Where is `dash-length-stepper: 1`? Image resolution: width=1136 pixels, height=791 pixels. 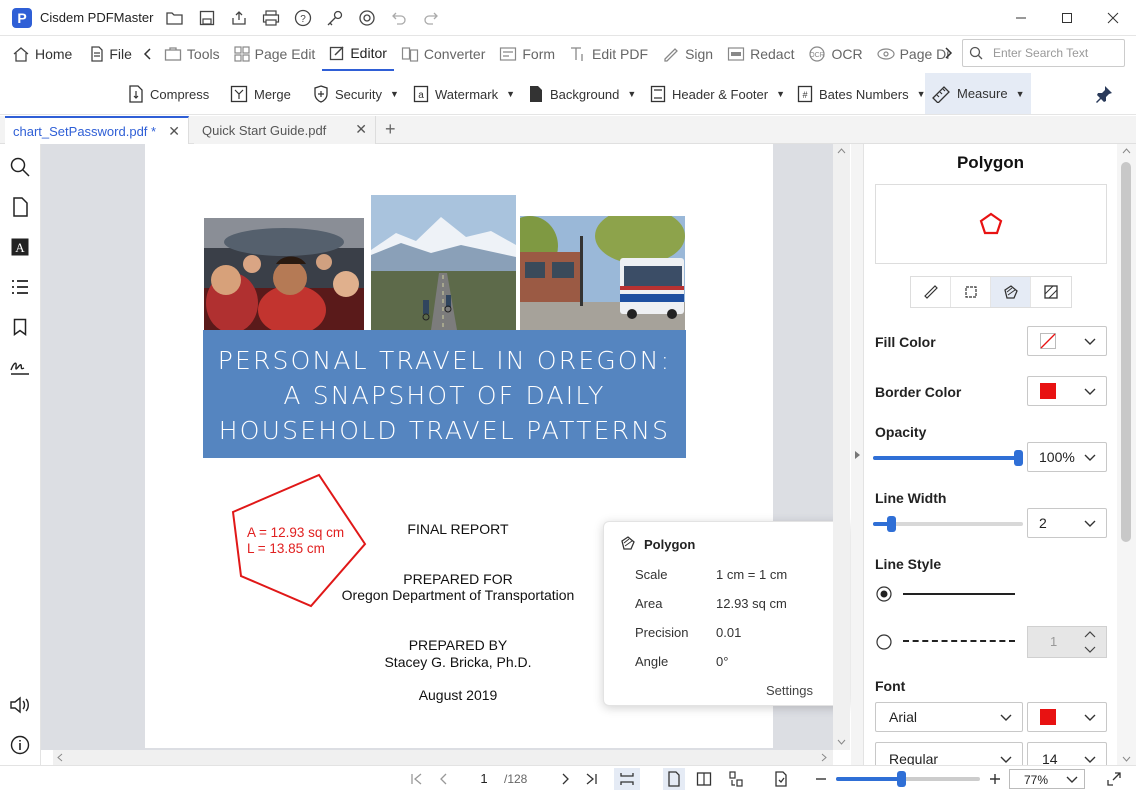 dash-length-stepper: 1 is located at coordinates (1067, 642).